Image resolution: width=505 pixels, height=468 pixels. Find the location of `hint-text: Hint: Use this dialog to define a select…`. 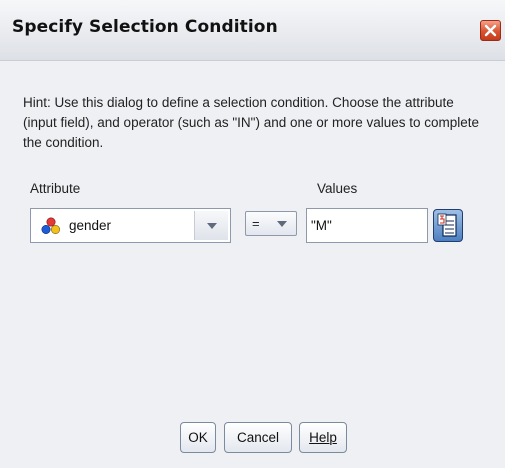

hint-text: Hint: Use this dialog to define a select… is located at coordinates (251, 122).